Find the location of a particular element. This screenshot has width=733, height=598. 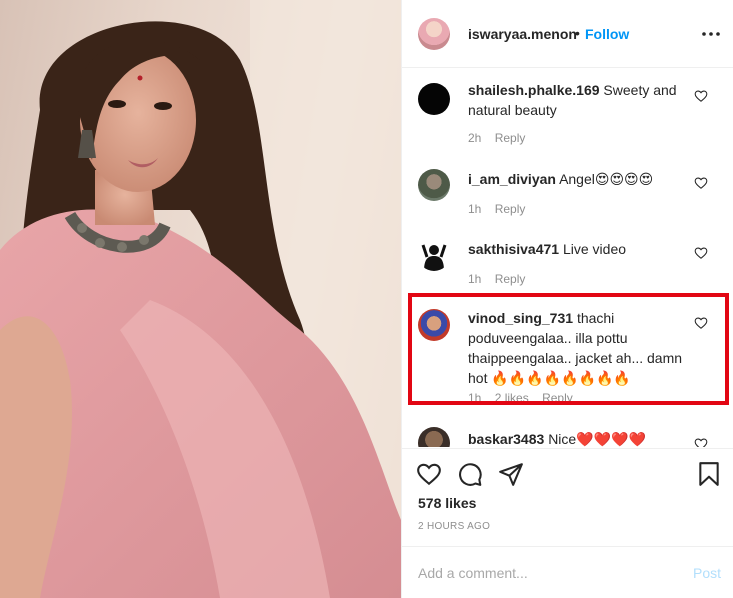

likes-count: 578 likes is located at coordinates (447, 503).